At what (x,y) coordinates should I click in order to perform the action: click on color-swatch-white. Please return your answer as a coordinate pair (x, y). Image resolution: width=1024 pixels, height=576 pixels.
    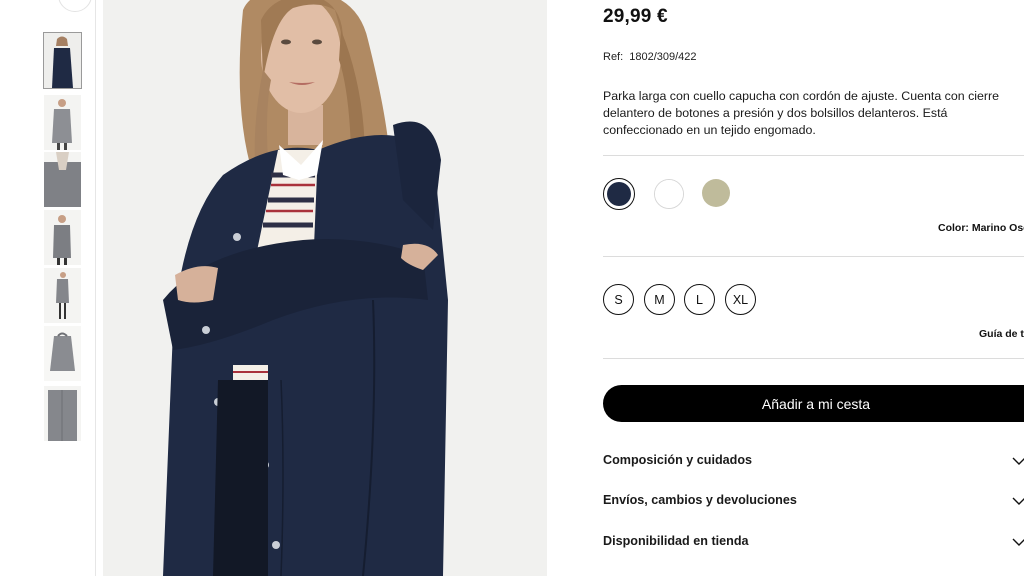
    Looking at the image, I should click on (669, 194).